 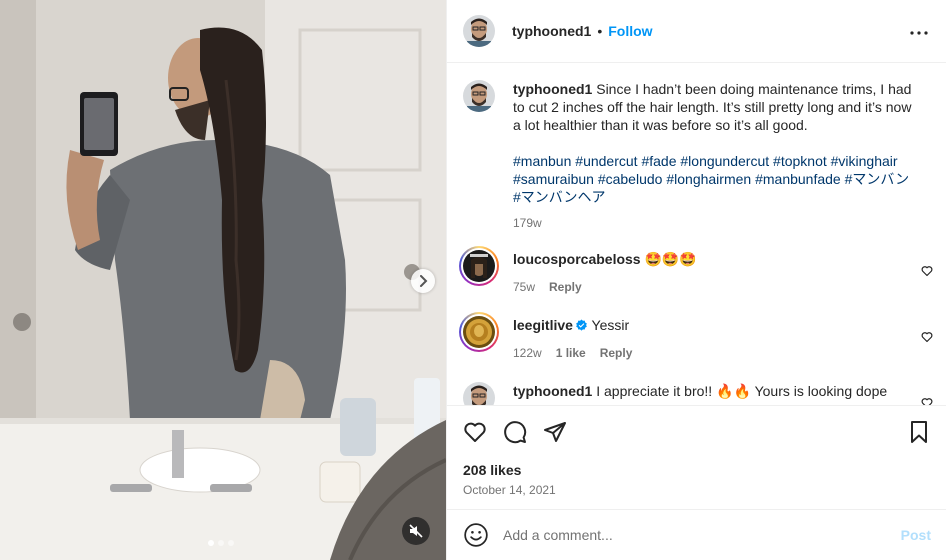 I want to click on bookmark-icon, so click(x=919, y=432).